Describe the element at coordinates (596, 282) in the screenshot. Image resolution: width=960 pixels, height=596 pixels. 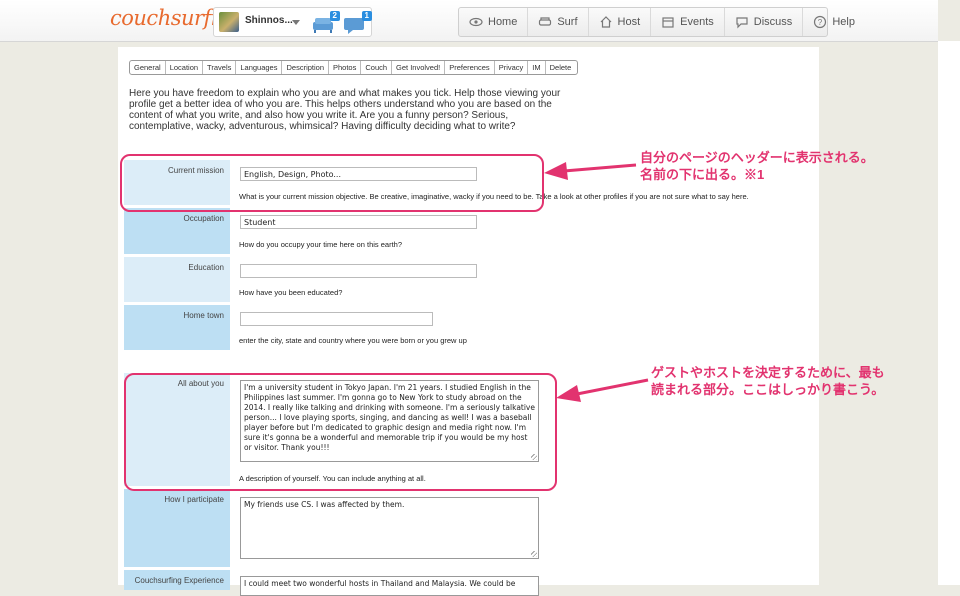
I see `annotation-arrows` at that location.